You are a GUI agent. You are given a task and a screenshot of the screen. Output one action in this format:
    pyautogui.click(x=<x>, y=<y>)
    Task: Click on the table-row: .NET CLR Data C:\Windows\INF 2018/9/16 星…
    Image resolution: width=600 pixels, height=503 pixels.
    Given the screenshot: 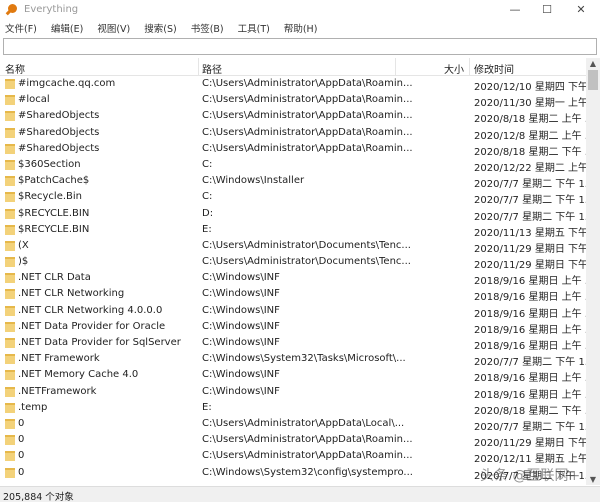 What is the action you would take?
    pyautogui.click(x=293, y=278)
    